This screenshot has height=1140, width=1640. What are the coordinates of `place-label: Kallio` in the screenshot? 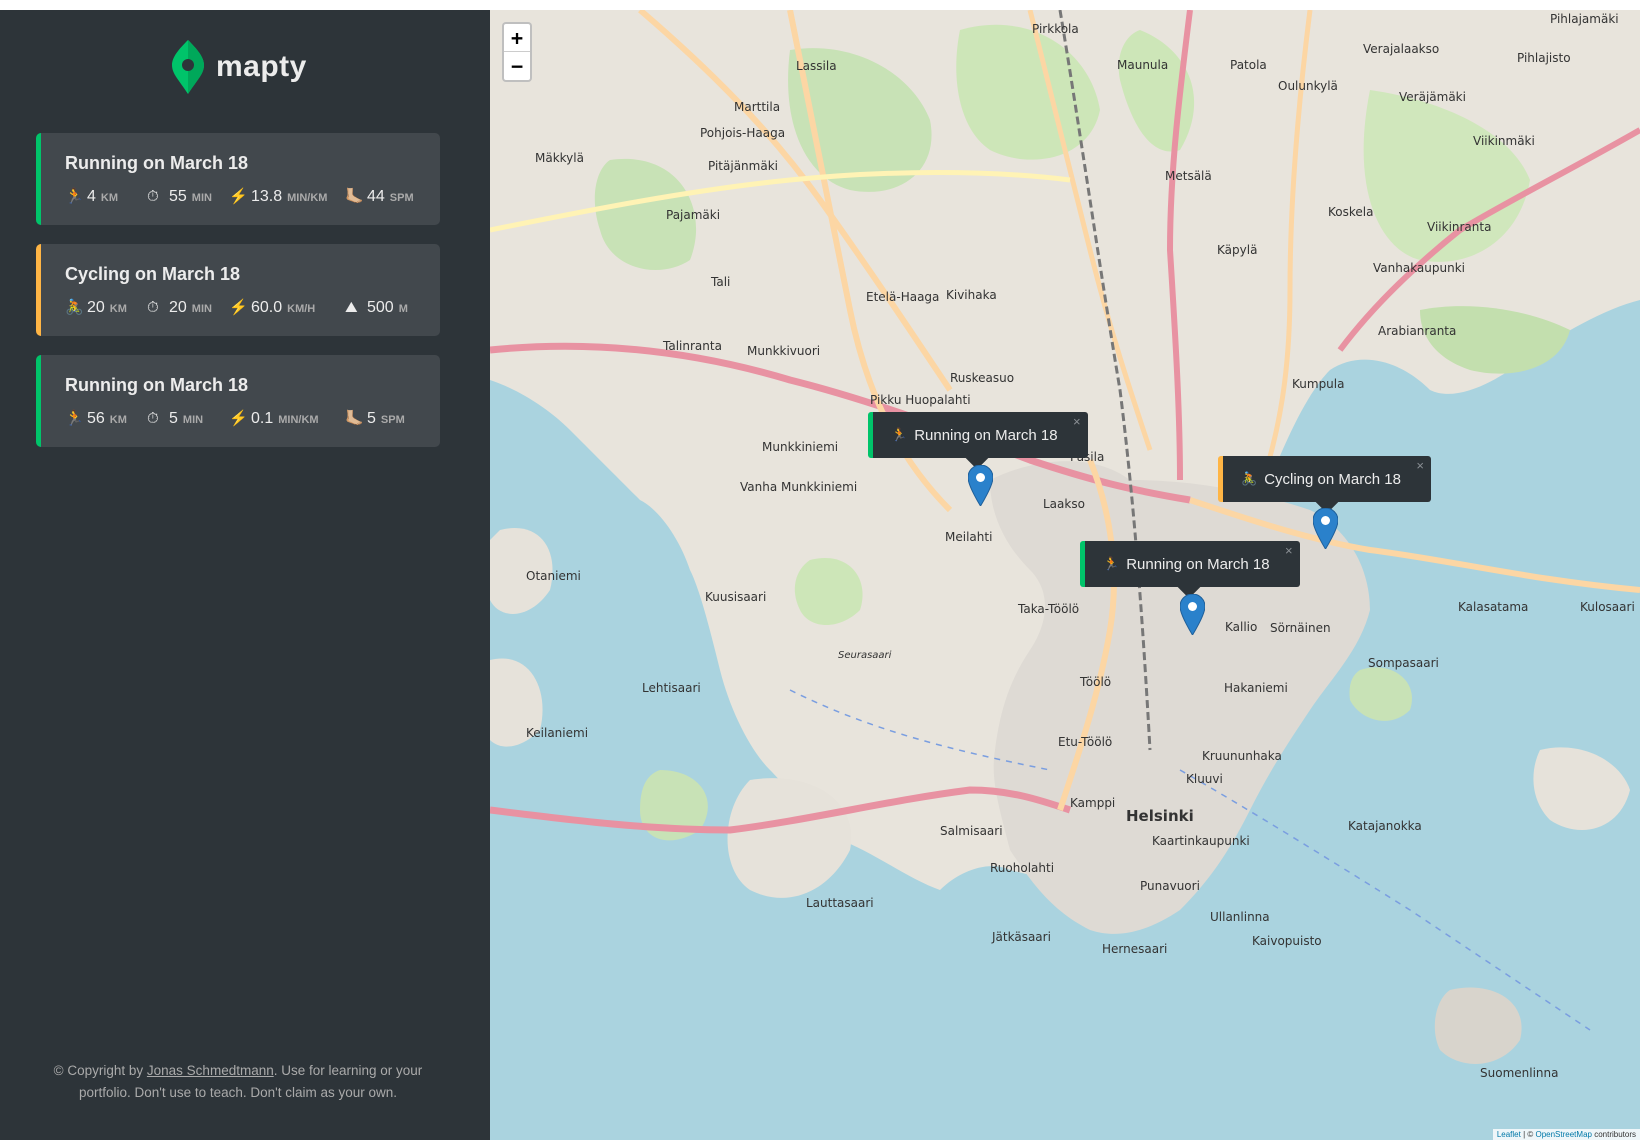 It's located at (1241, 627).